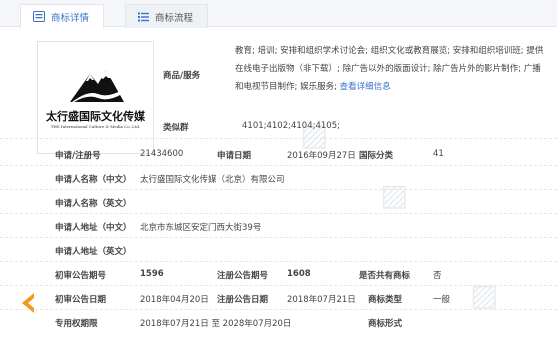 The width and height of the screenshot is (557, 337). Describe the element at coordinates (291, 126) in the screenshot. I see `similar-group-value: 4101;4102;4104;4105;` at that location.